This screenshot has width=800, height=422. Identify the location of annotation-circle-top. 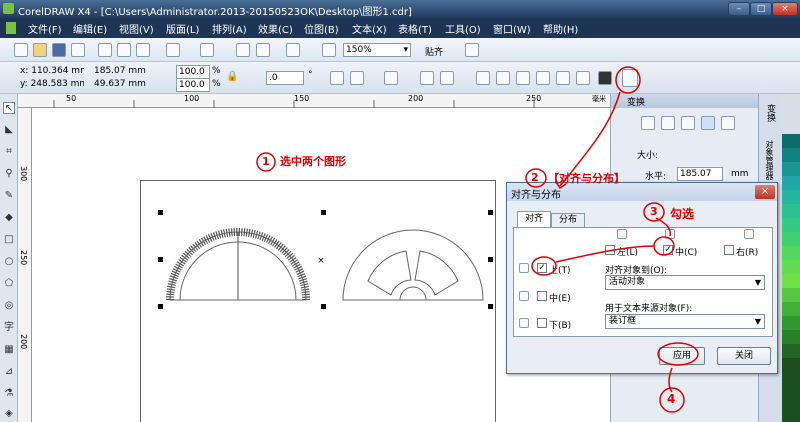
(544, 266).